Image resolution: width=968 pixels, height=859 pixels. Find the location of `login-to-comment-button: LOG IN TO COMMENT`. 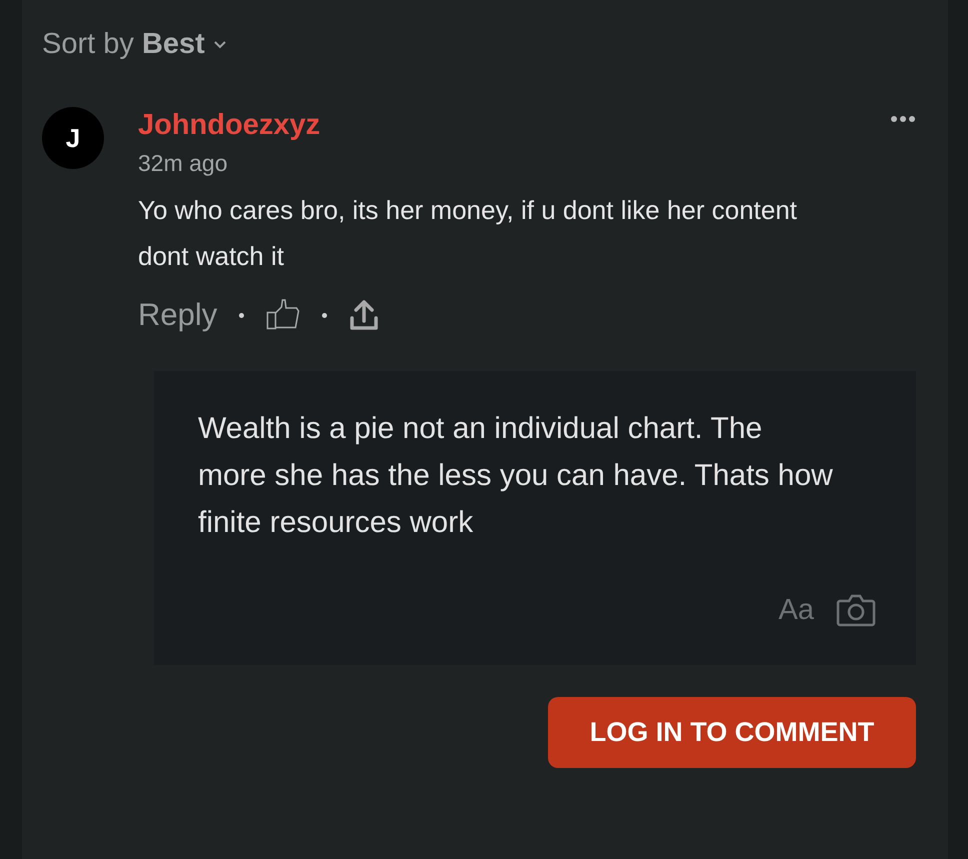

login-to-comment-button: LOG IN TO COMMENT is located at coordinates (732, 732).